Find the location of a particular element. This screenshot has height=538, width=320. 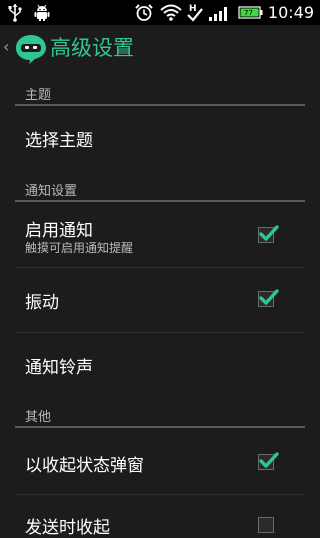

android-debug-icon is located at coordinates (42, 12).